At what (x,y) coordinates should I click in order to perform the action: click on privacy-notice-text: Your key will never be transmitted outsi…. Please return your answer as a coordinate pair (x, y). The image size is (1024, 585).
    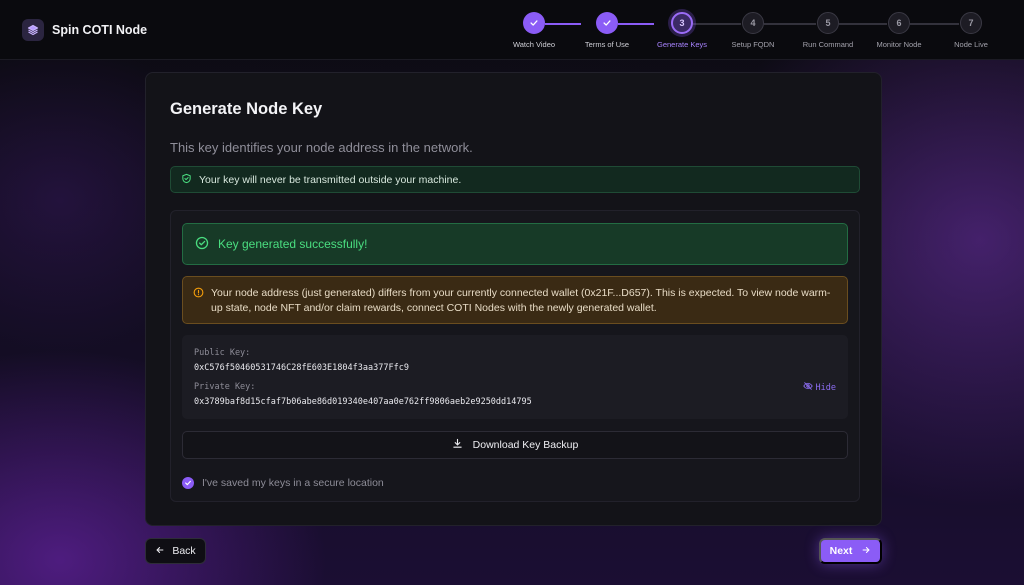
    Looking at the image, I should click on (330, 179).